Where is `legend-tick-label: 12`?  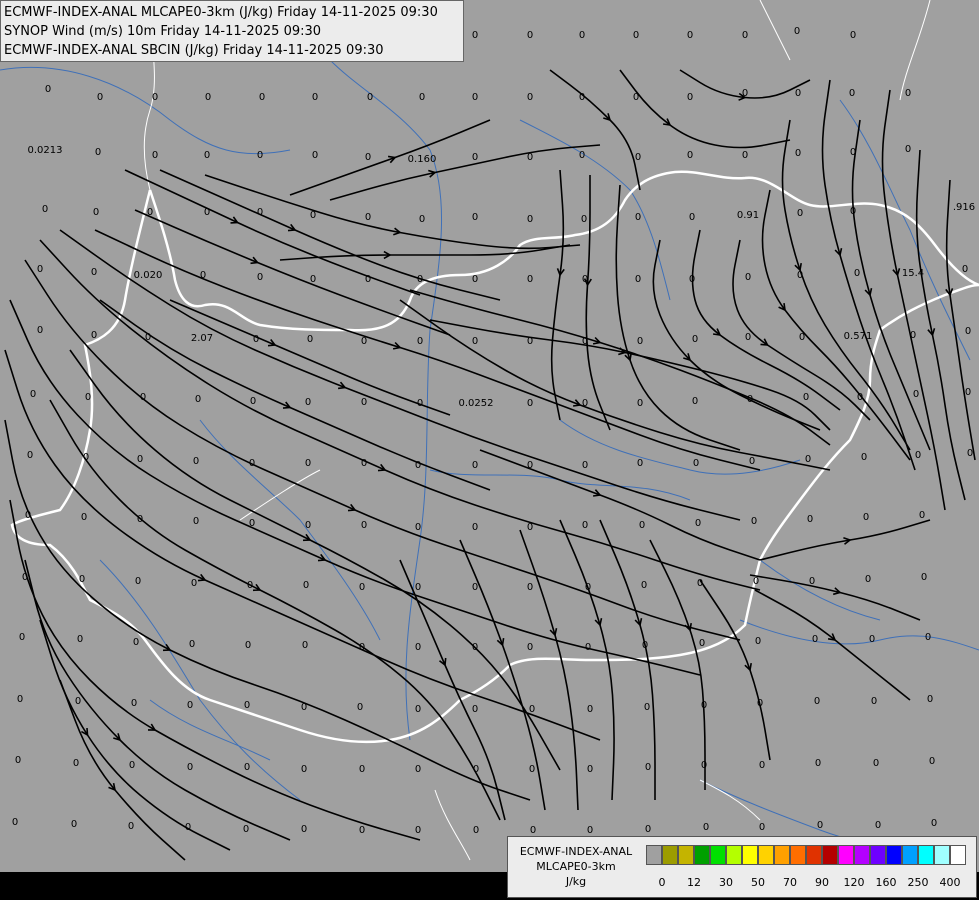
legend-tick-label: 12 is located at coordinates (694, 882).